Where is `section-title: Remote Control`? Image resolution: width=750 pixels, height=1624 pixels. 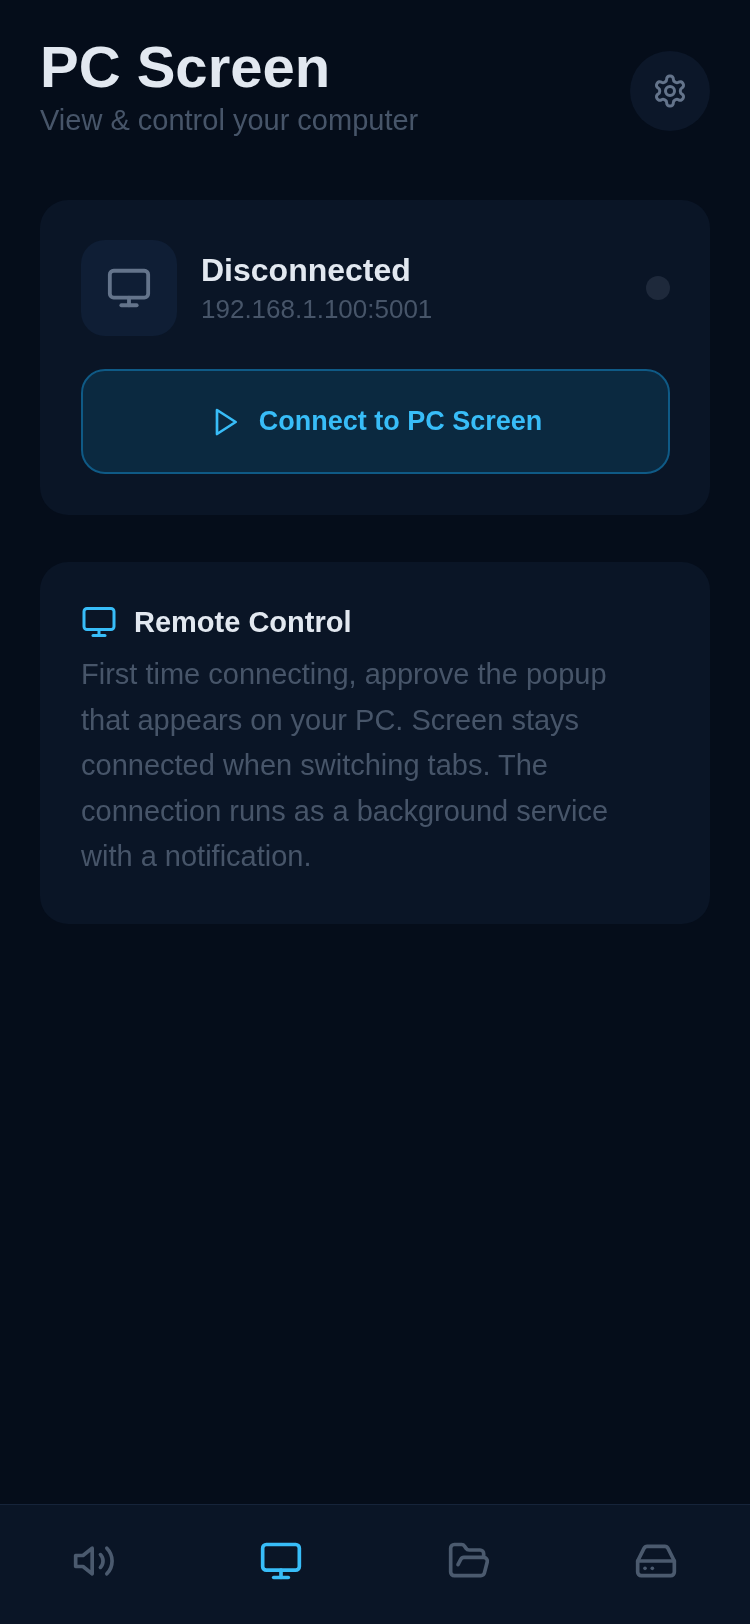
section-title: Remote Control is located at coordinates (243, 622).